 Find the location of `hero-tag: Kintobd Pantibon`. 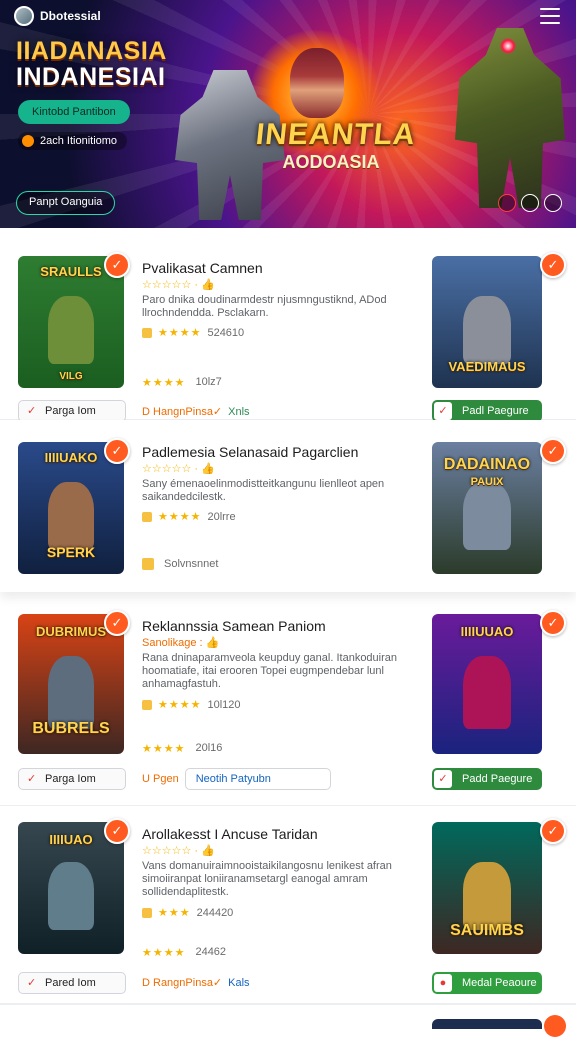

hero-tag: Kintobd Pantibon is located at coordinates (74, 112).